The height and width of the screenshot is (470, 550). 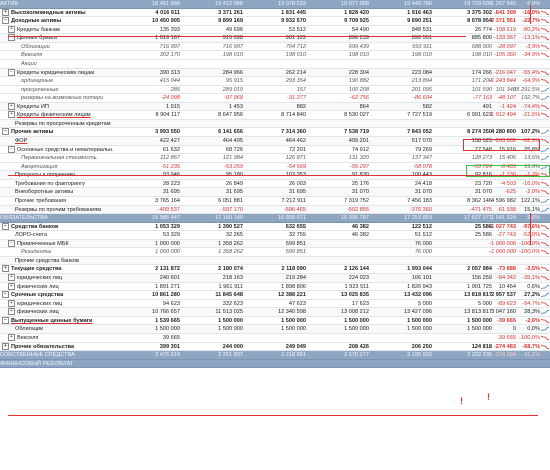 I want to click on value-cell: 19 412 088, so click(x=229, y=4).